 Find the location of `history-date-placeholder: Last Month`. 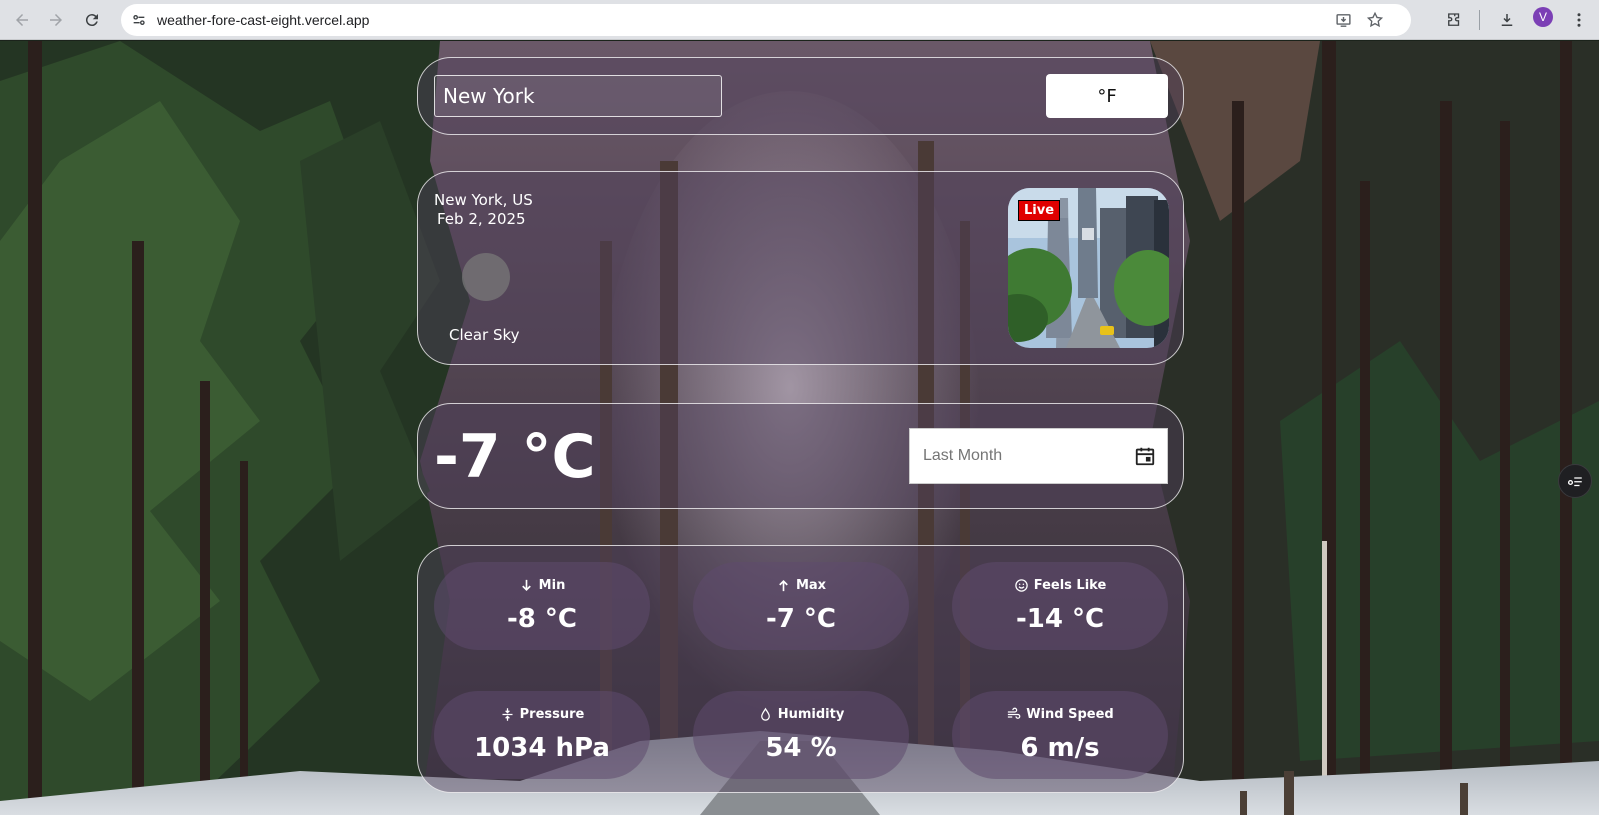

history-date-placeholder: Last Month is located at coordinates (963, 455).